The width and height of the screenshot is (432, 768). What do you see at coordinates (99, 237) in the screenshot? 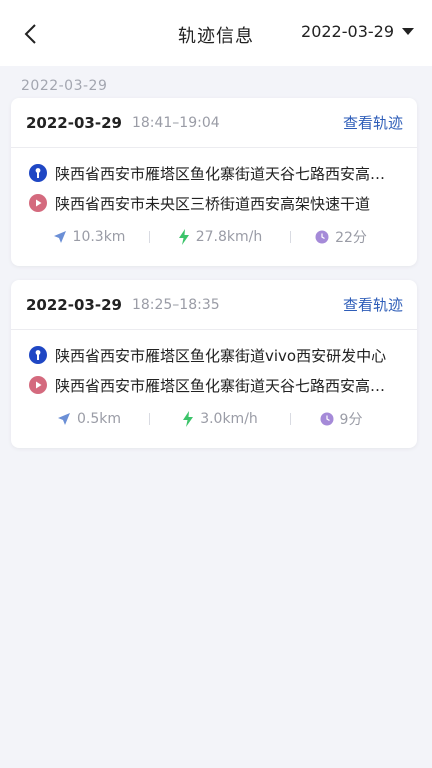
I see `distance-value: 10.3km` at bounding box center [99, 237].